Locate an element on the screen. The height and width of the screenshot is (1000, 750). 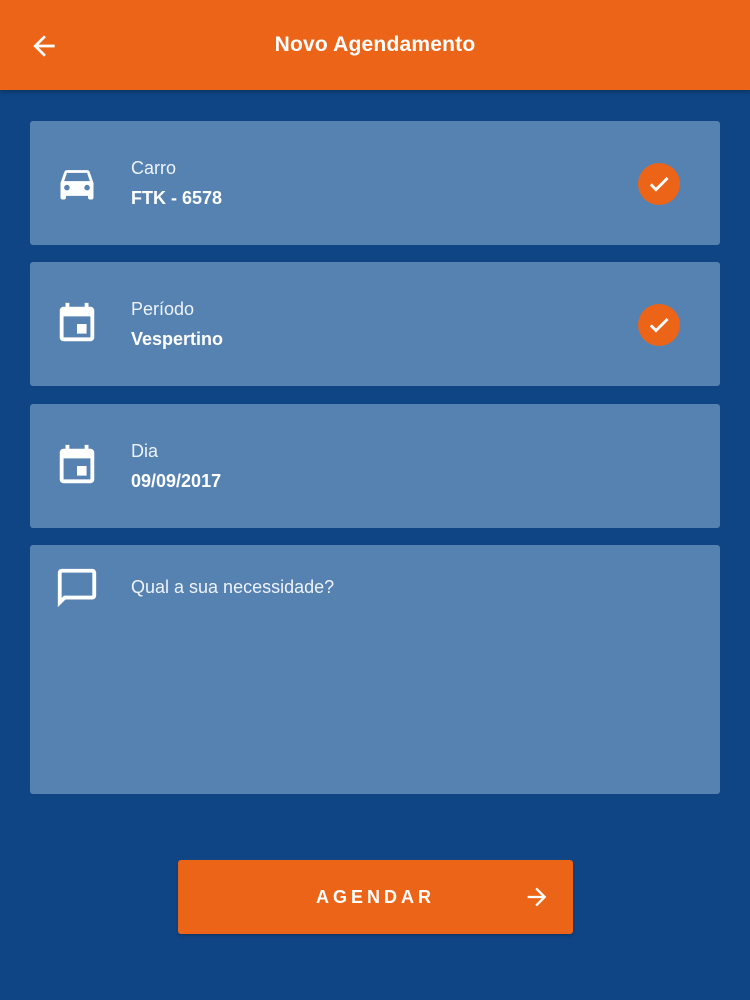
day-value: 09/09/2017 is located at coordinates (176, 481).